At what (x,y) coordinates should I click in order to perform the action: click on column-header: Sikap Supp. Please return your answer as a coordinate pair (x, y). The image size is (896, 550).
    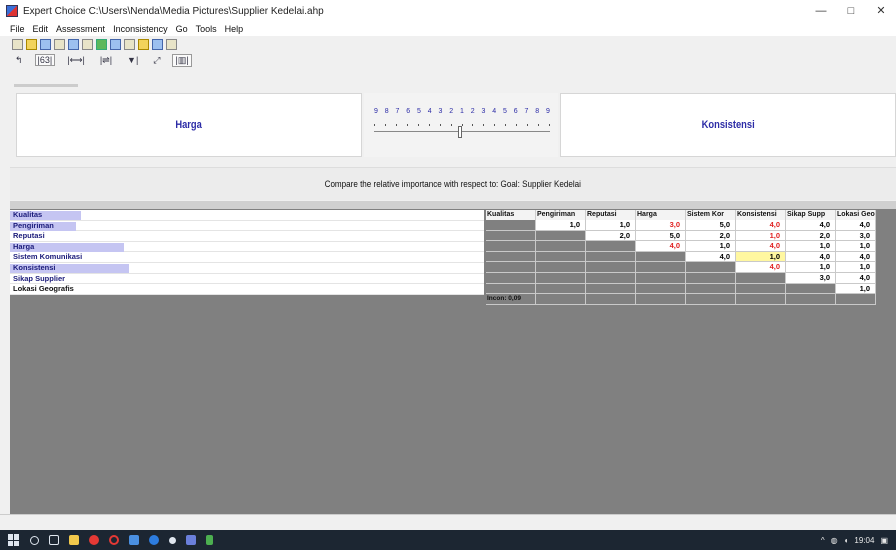
    Looking at the image, I should click on (811, 215).